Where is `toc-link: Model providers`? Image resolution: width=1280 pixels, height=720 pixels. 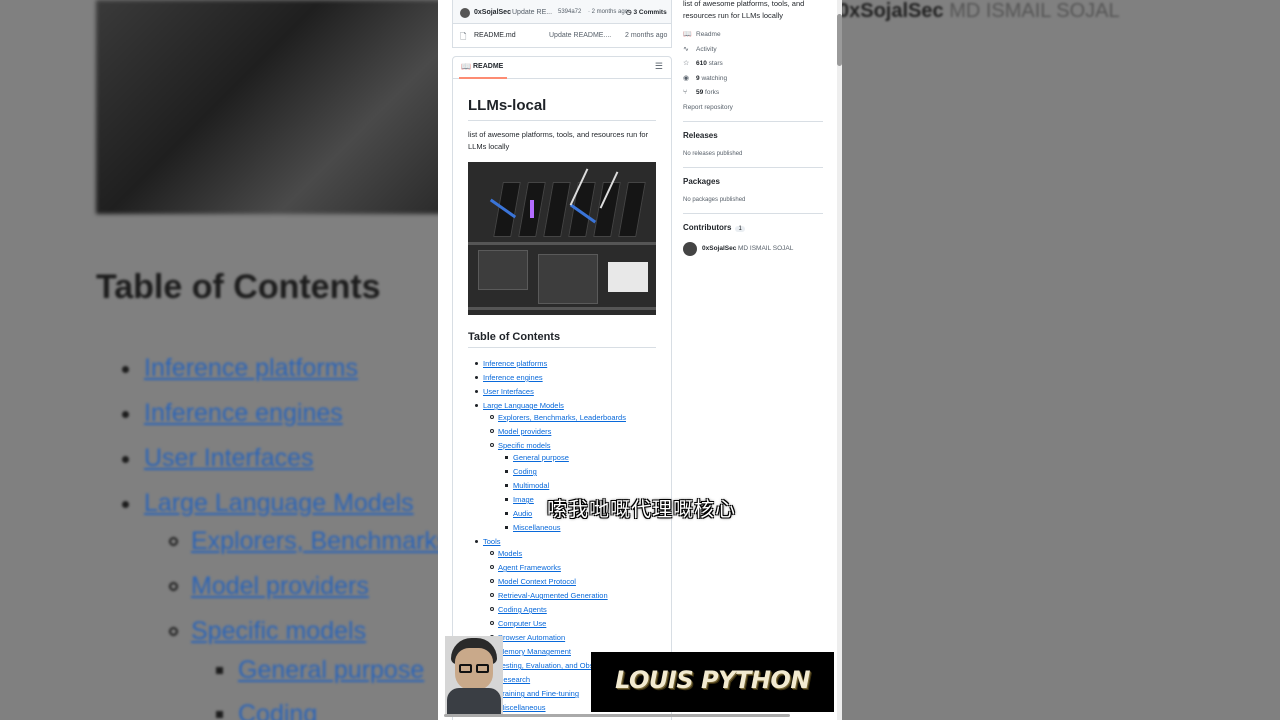 toc-link: Model providers is located at coordinates (520, 431).